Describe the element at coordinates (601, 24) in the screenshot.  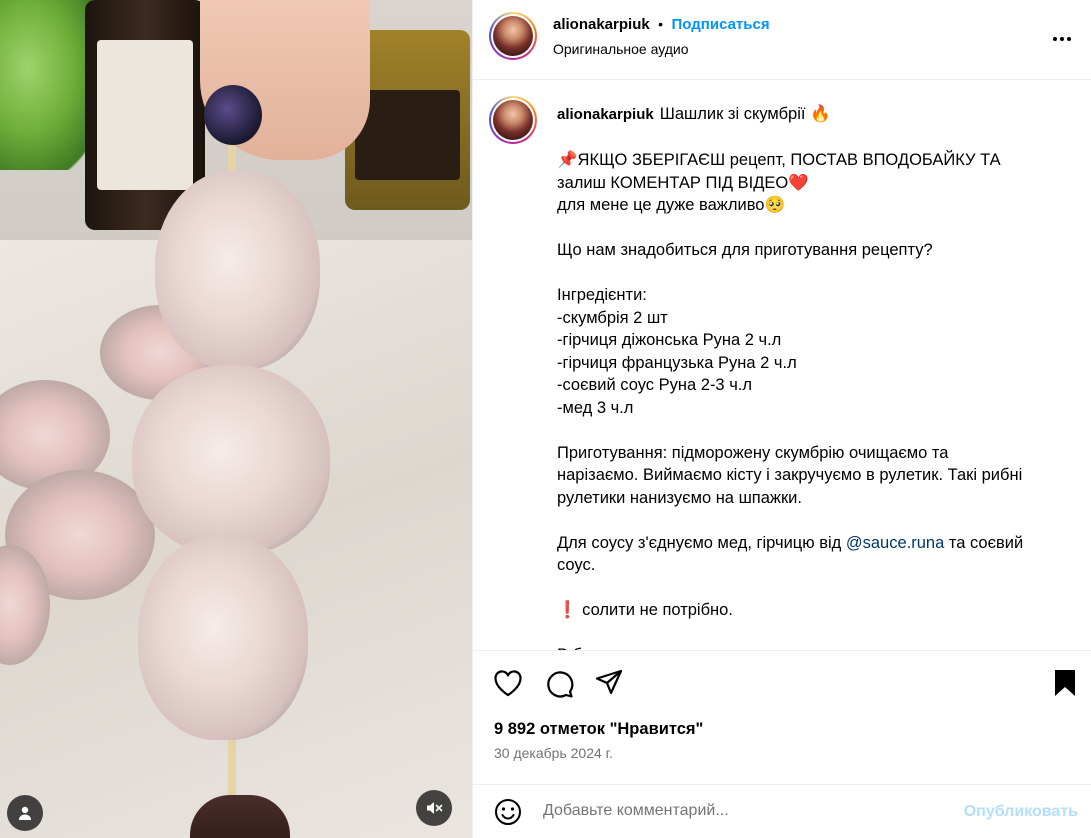
I see `username-link: alionakarpiuk` at that location.